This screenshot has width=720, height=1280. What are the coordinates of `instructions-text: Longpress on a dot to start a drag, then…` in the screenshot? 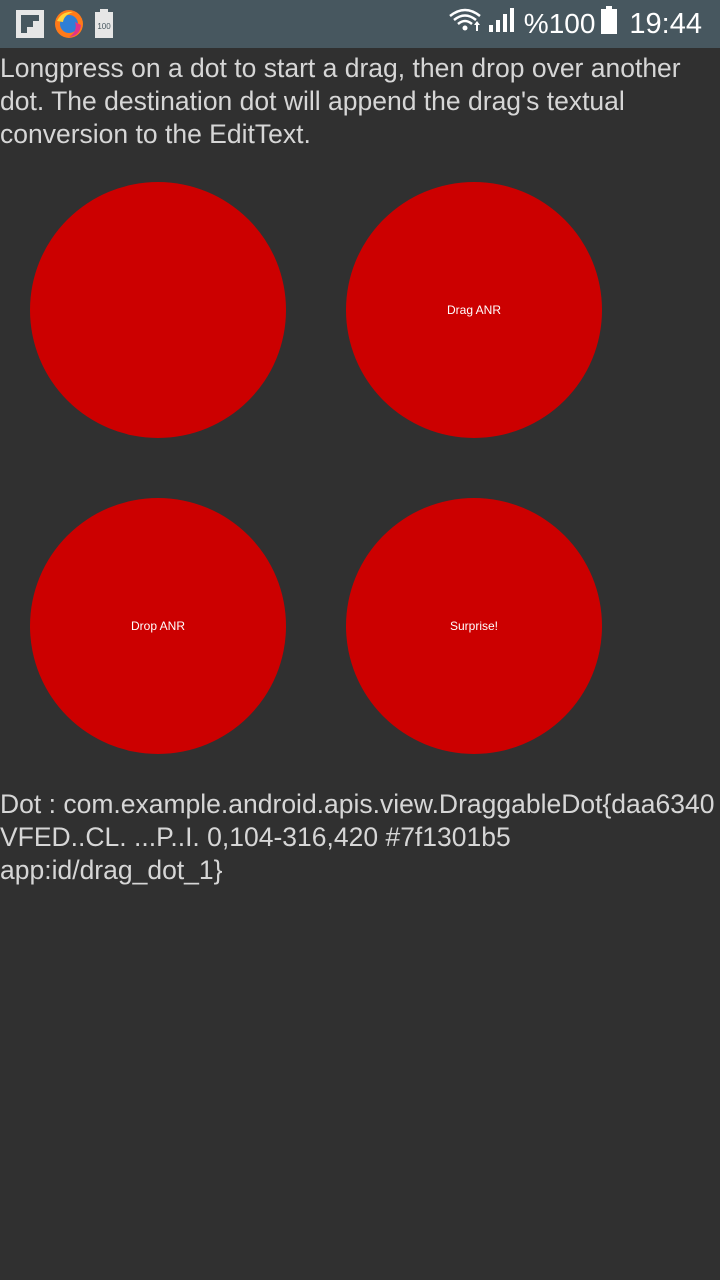 It's located at (340, 101).